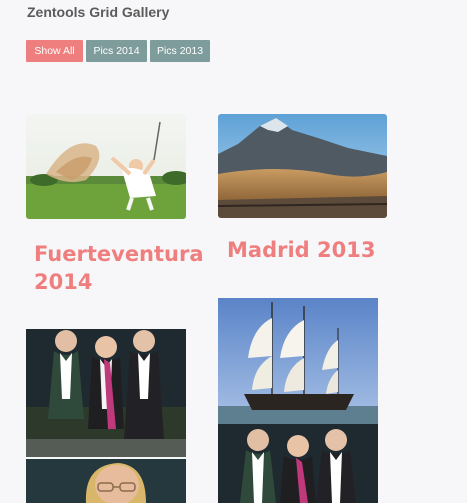 Image resolution: width=467 pixels, height=503 pixels. Describe the element at coordinates (98, 12) in the screenshot. I see `gallery-title: Zentools Grid Gallery` at that location.